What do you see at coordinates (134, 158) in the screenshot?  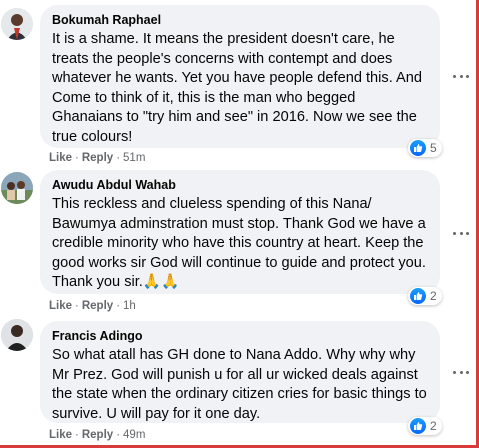 I see `timestamp: 51m` at bounding box center [134, 158].